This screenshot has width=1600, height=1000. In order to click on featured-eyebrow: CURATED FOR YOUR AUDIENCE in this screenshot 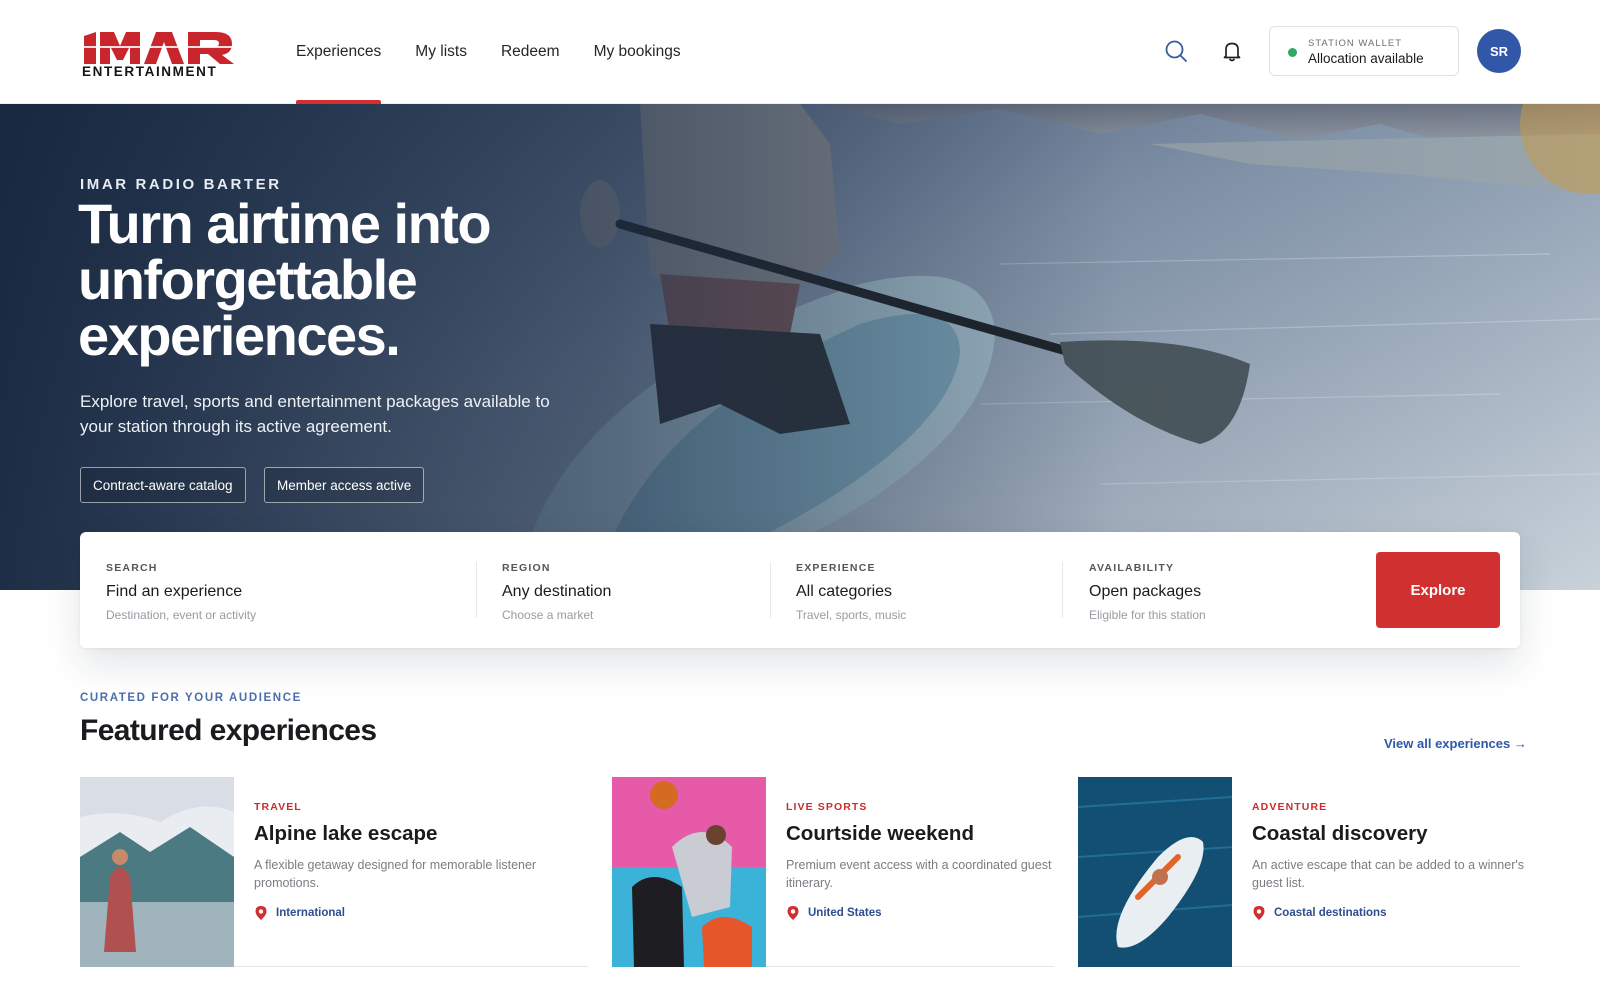, I will do `click(191, 698)`.